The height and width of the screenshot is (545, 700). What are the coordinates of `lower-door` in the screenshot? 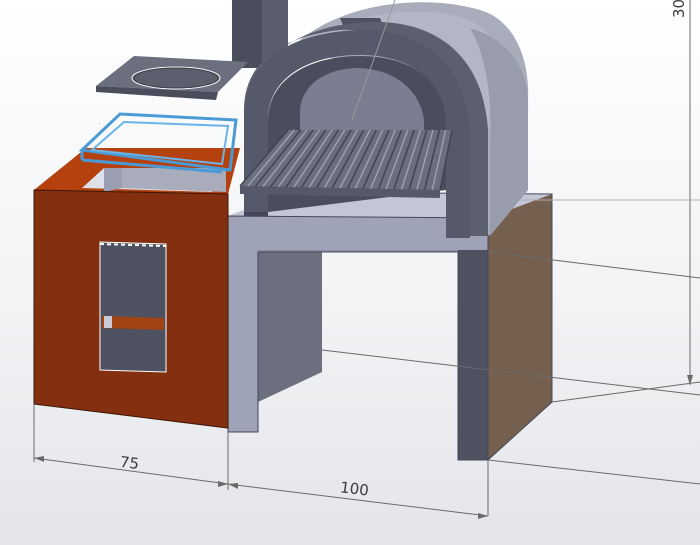 It's located at (133, 307).